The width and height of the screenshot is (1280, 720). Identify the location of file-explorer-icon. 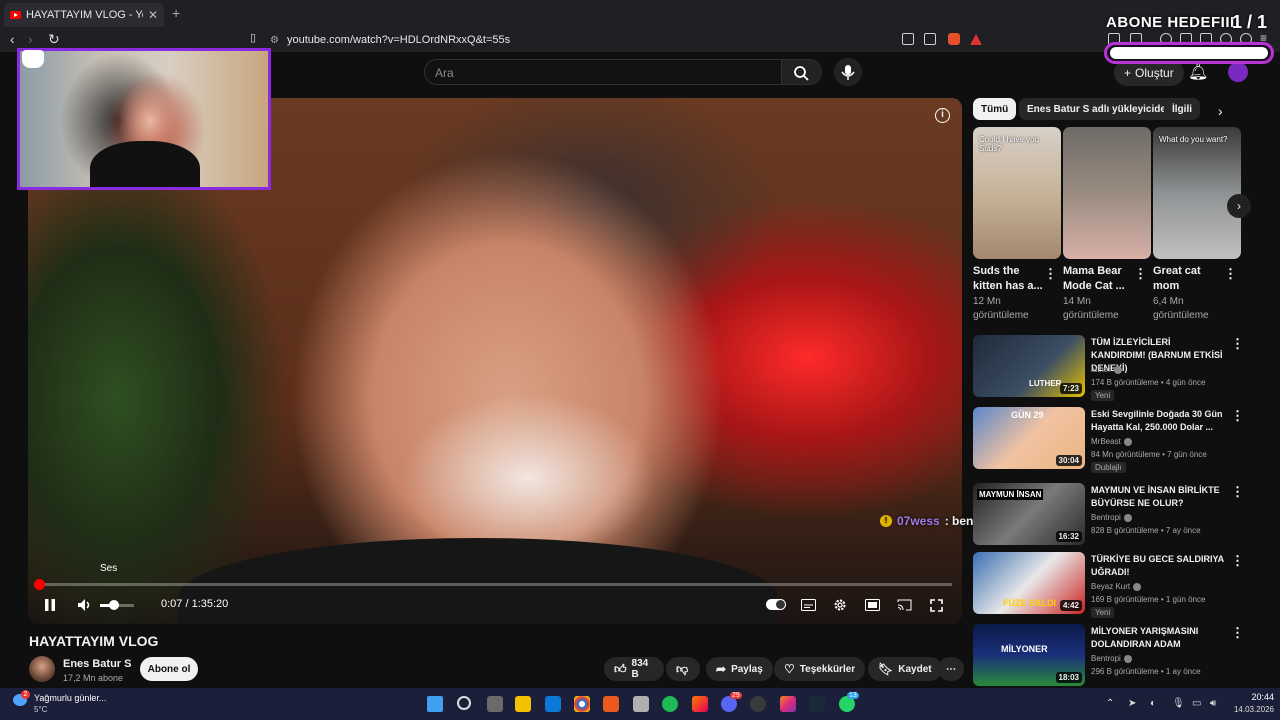
(523, 704).